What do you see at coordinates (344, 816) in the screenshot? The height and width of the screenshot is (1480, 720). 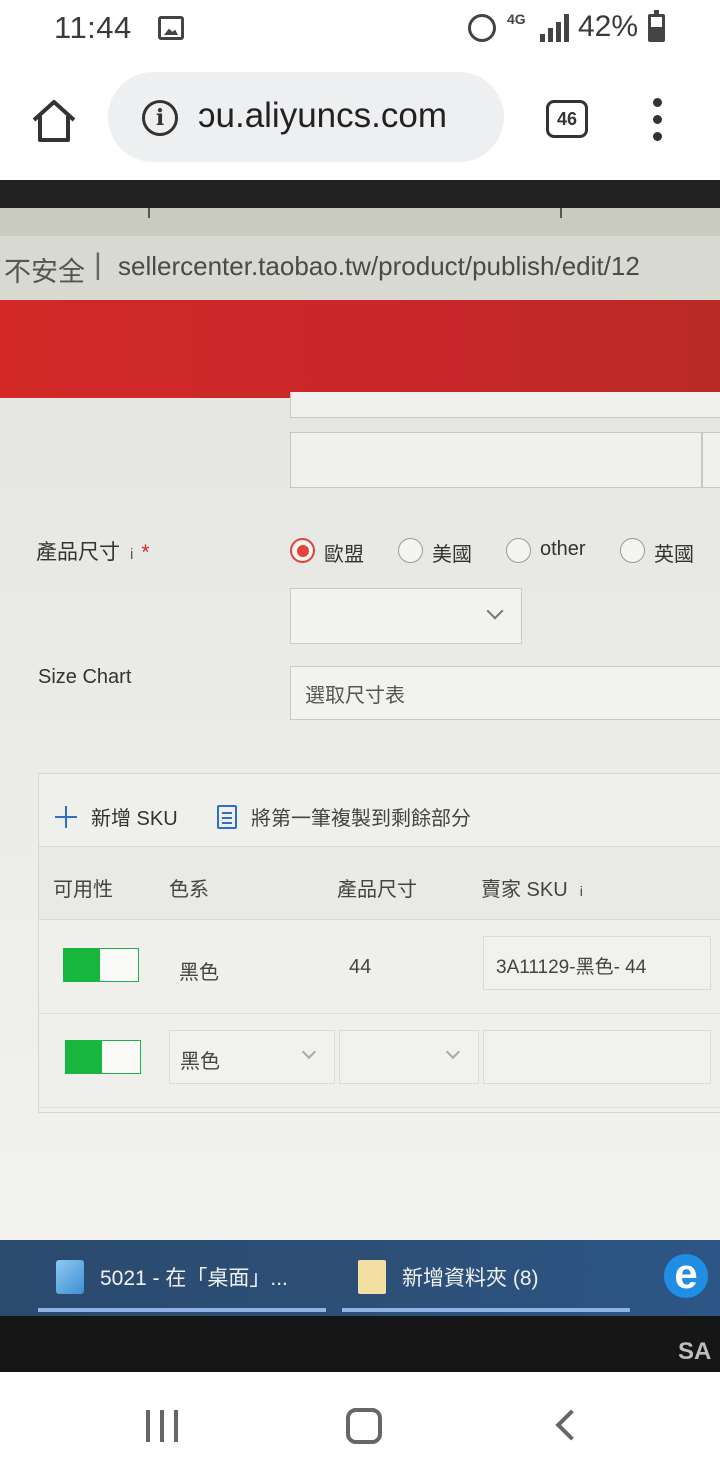 I see `copy-first-to-rest-button: 將第一筆複製到剩餘部分` at bounding box center [344, 816].